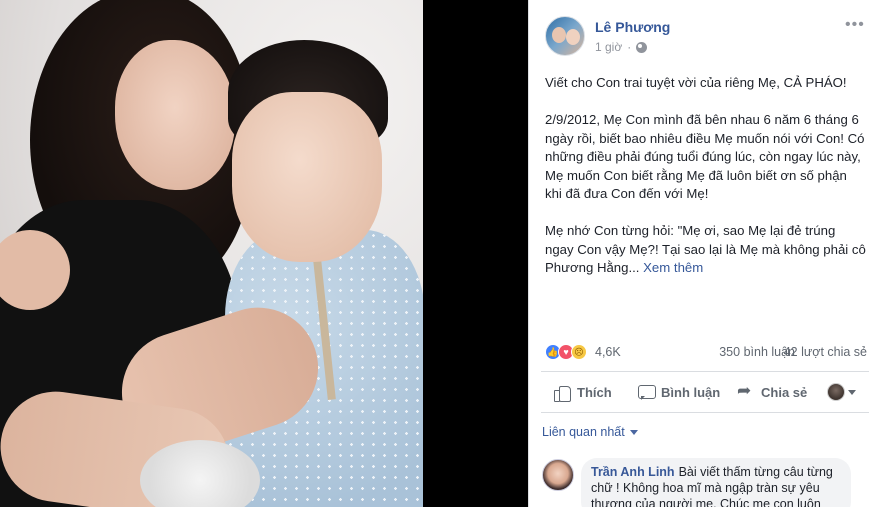 The height and width of the screenshot is (507, 880). Describe the element at coordinates (855, 25) in the screenshot. I see `more-options-icon: •••` at that location.